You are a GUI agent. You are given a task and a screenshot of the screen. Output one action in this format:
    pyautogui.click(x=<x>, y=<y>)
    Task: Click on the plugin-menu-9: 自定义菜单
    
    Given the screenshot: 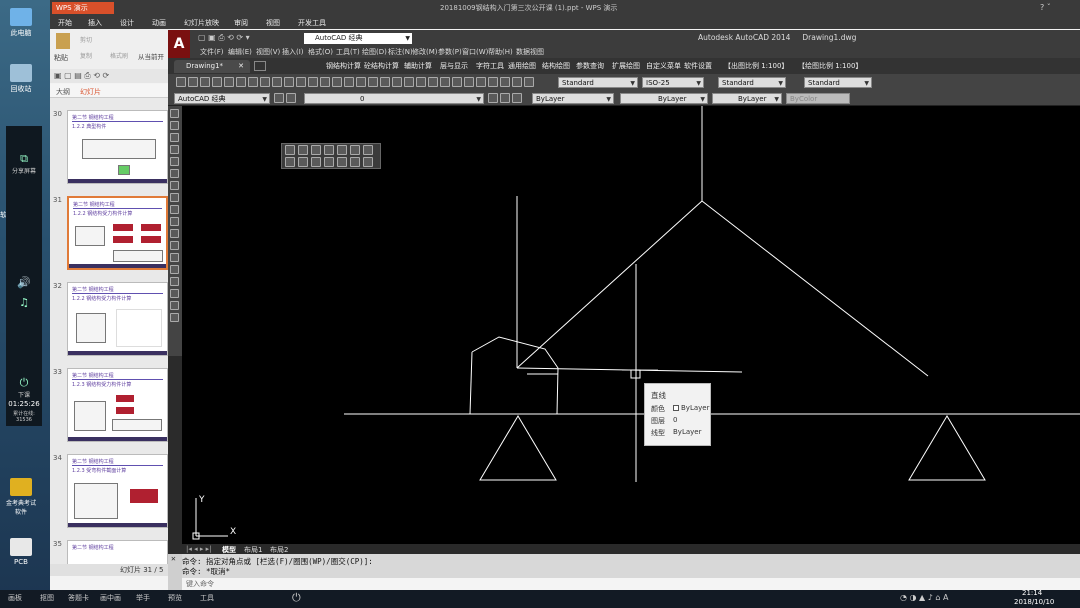 What is the action you would take?
    pyautogui.click(x=663, y=66)
    